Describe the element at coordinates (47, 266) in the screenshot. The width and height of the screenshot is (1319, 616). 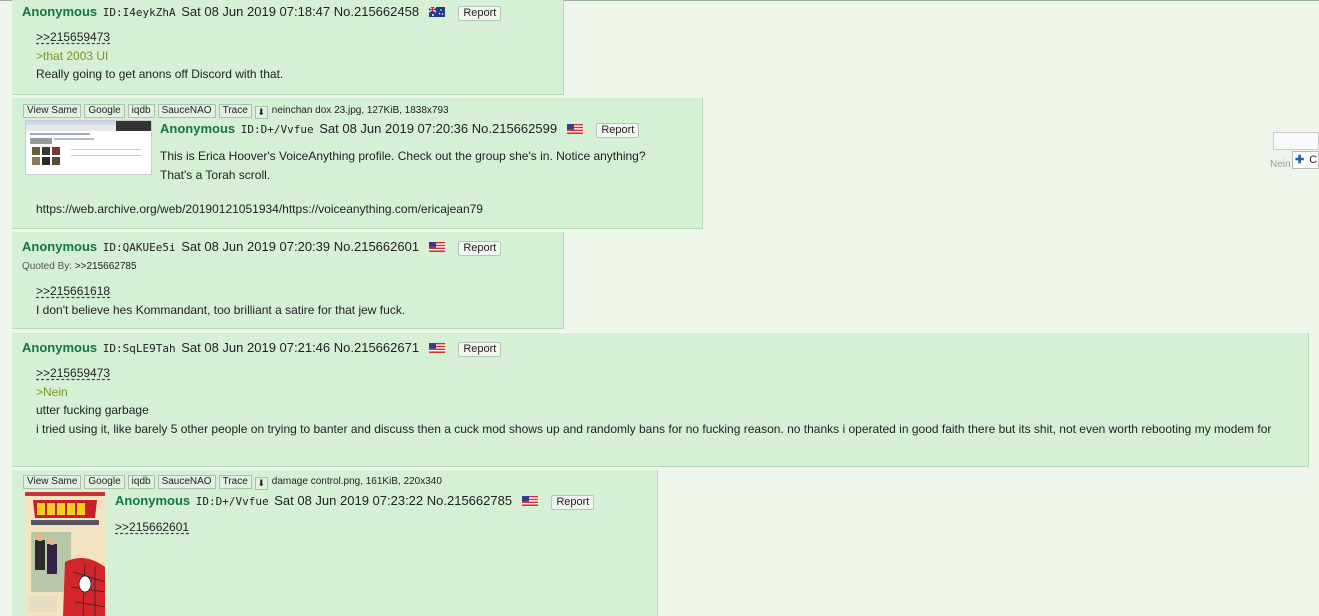
I see `quoted-by-label: Quoted By:` at that location.